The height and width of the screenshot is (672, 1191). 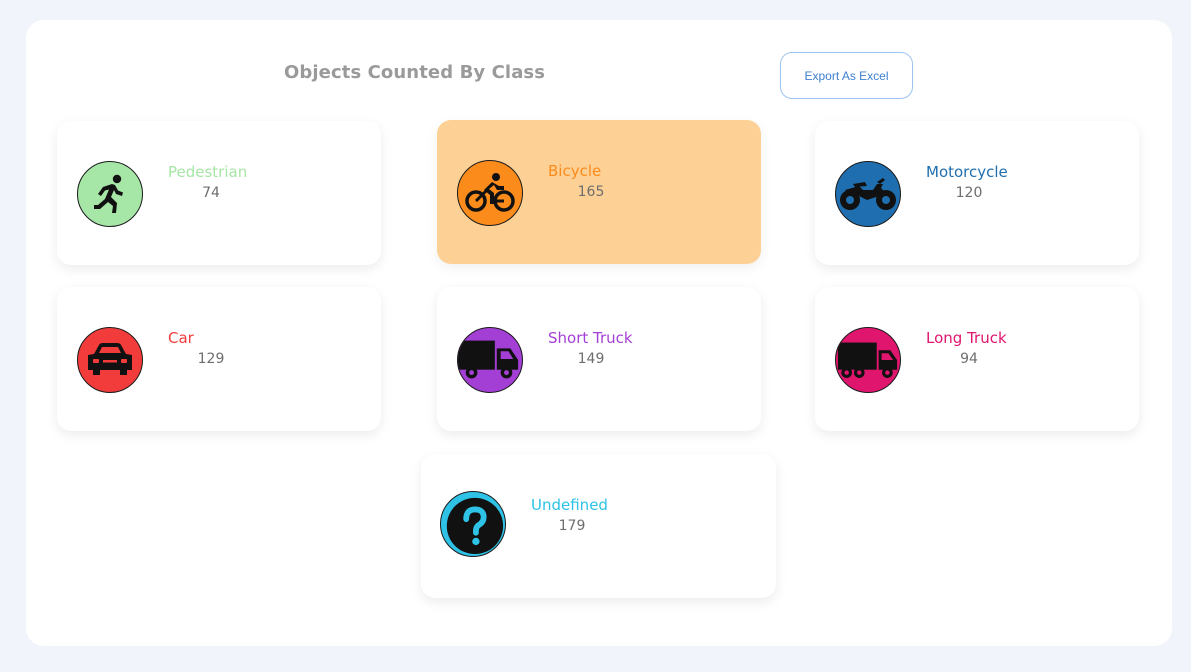 What do you see at coordinates (110, 194) in the screenshot?
I see `pedestrian-icon` at bounding box center [110, 194].